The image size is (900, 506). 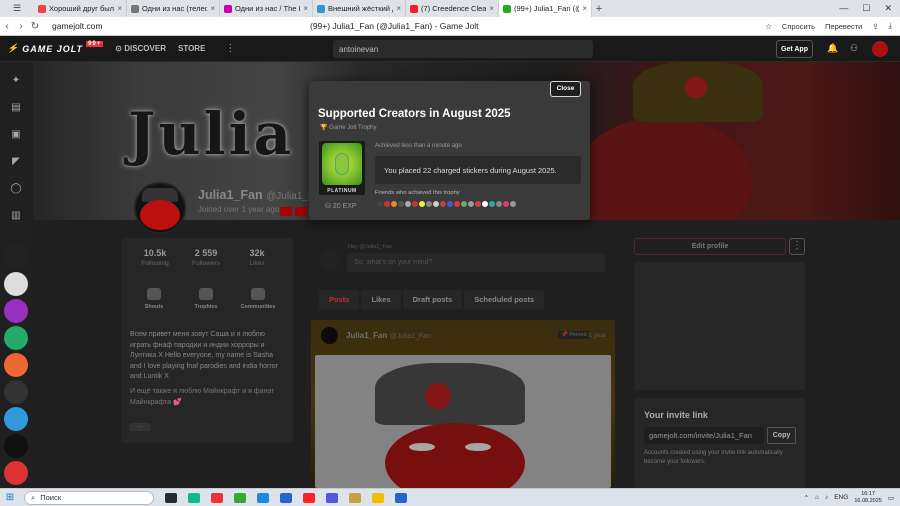 I want to click on back-icon: ‹, so click(x=7, y=26).